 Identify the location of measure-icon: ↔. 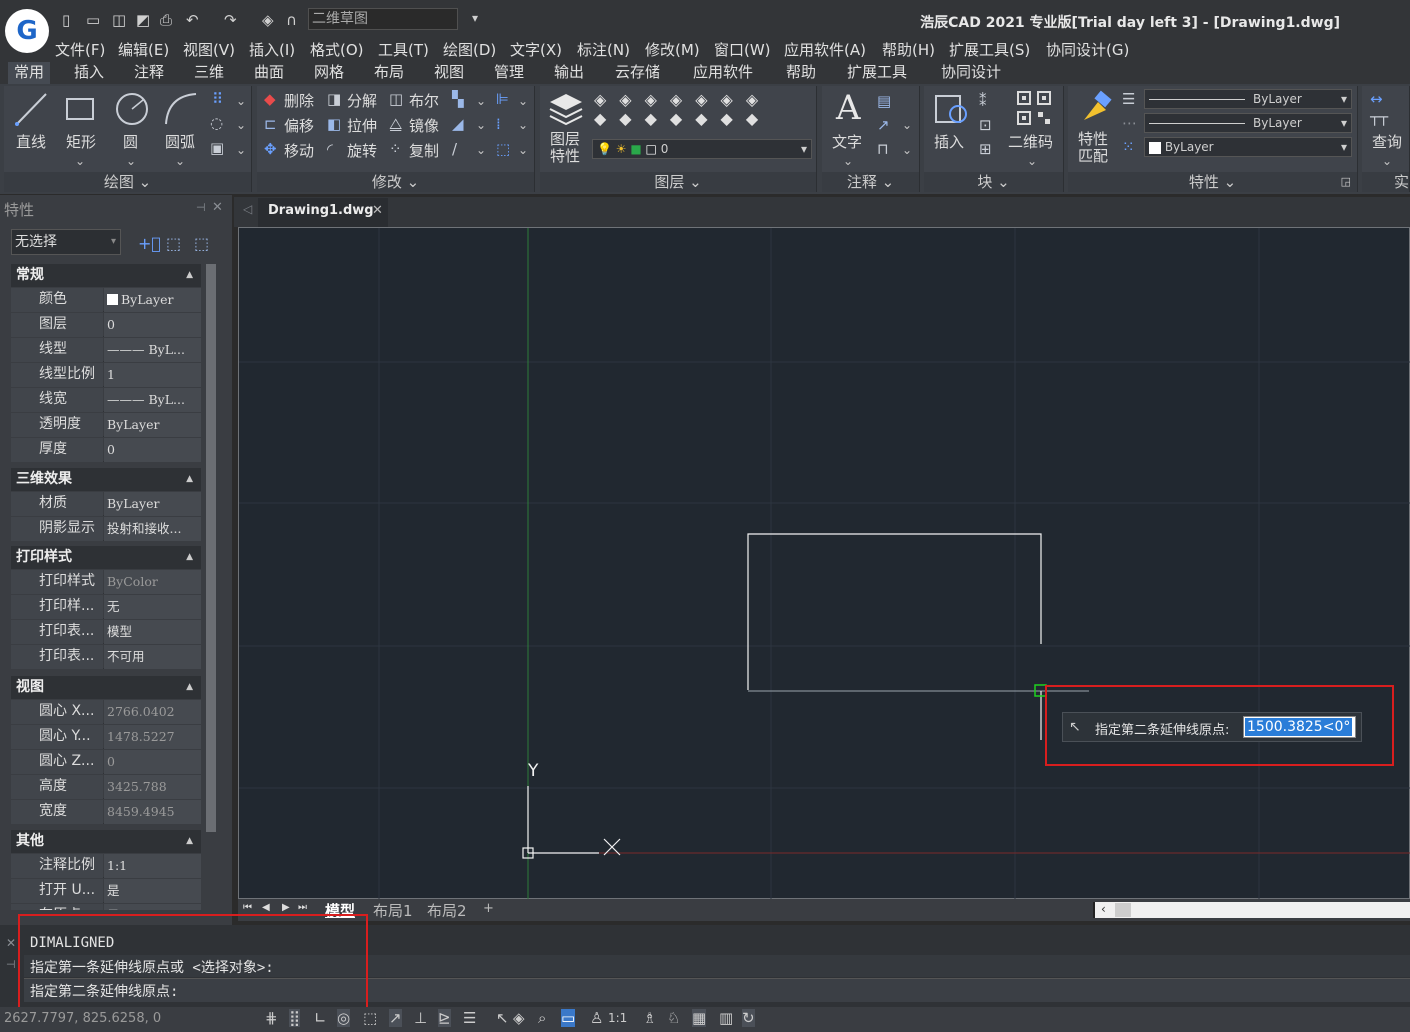
(1376, 99).